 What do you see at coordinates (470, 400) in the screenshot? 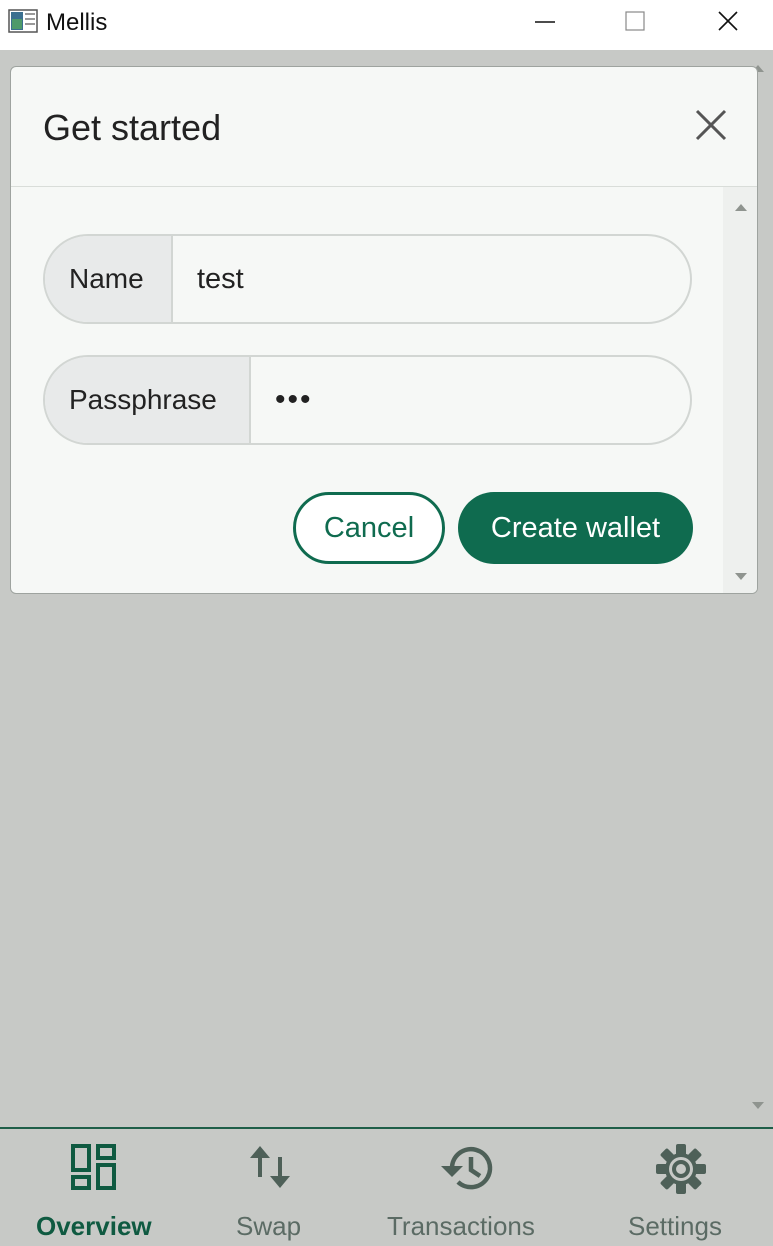
I see `passphrase-input` at bounding box center [470, 400].